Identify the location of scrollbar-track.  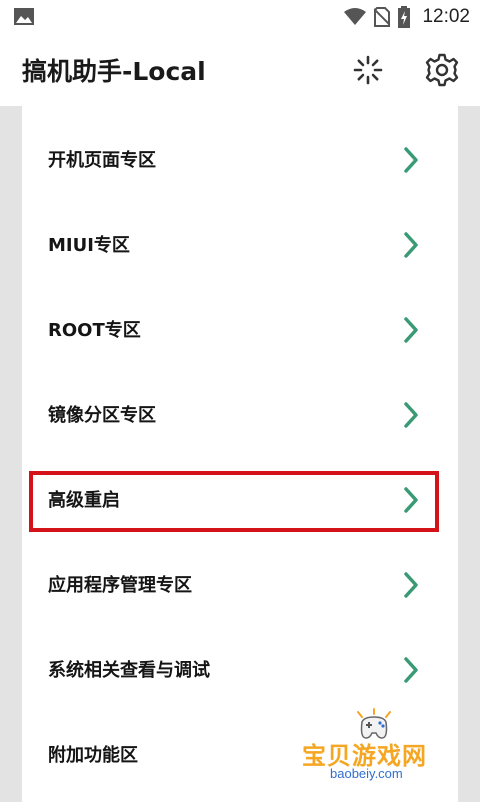
(469, 454).